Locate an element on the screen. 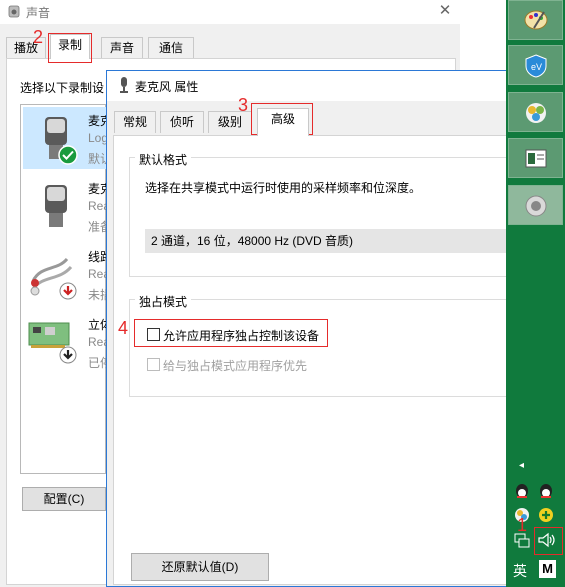 The height and width of the screenshot is (587, 565). configure-button: 配置(C) is located at coordinates (64, 499).